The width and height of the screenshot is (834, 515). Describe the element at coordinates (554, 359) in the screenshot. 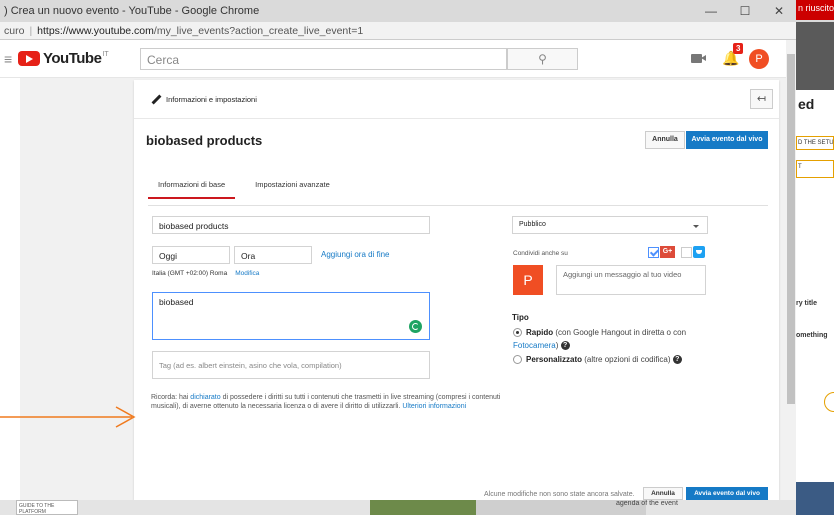

I see `custom-bold: Personalizzato` at that location.